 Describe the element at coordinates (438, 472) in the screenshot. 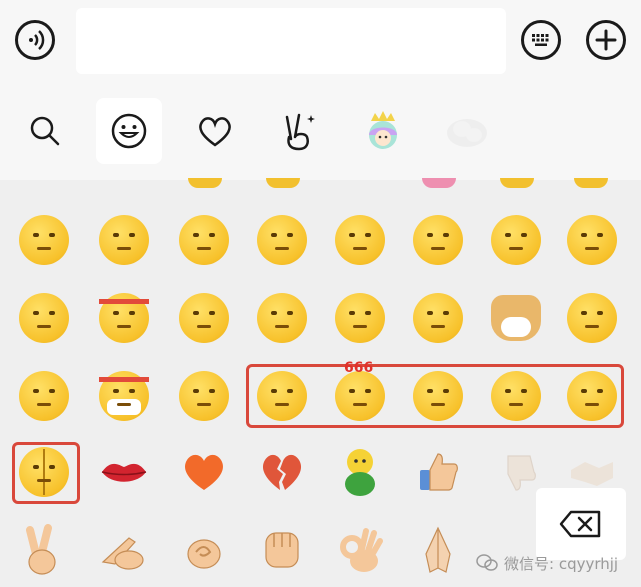

I see `emoji-thumbs-up` at that location.